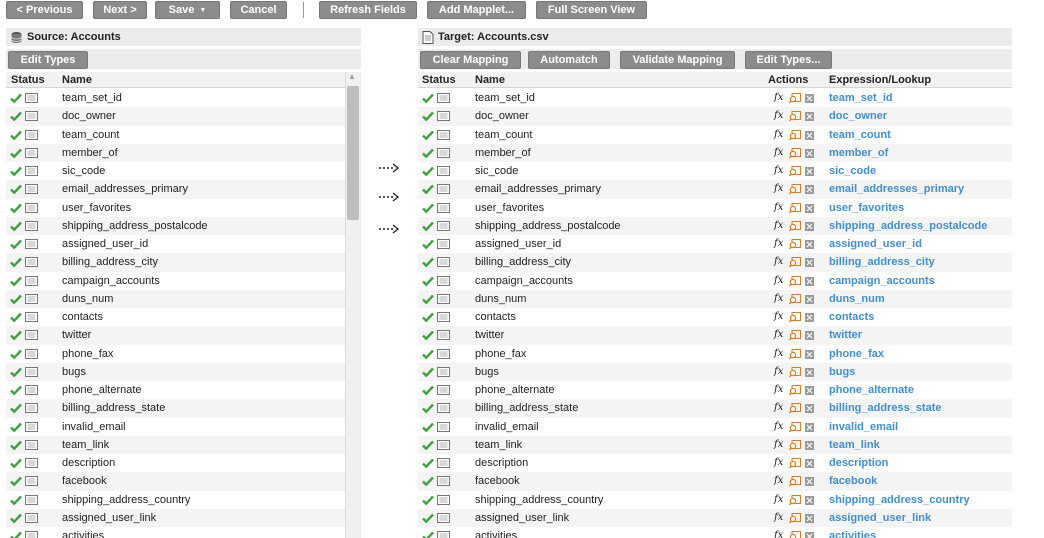 The height and width of the screenshot is (538, 1044). Describe the element at coordinates (470, 60) in the screenshot. I see `clear-mapping-button: Clear Mapping` at that location.